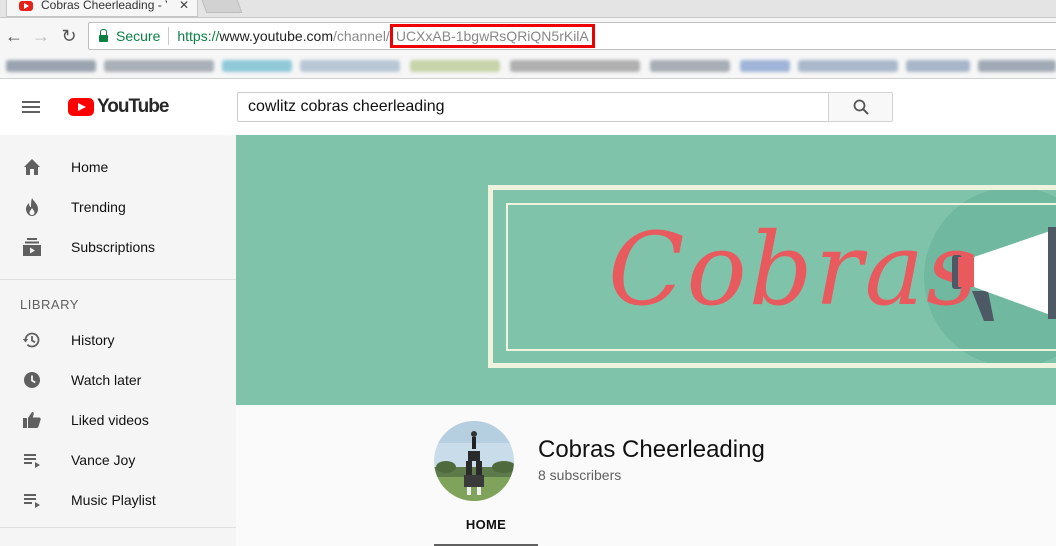  I want to click on flame-icon, so click(32, 207).